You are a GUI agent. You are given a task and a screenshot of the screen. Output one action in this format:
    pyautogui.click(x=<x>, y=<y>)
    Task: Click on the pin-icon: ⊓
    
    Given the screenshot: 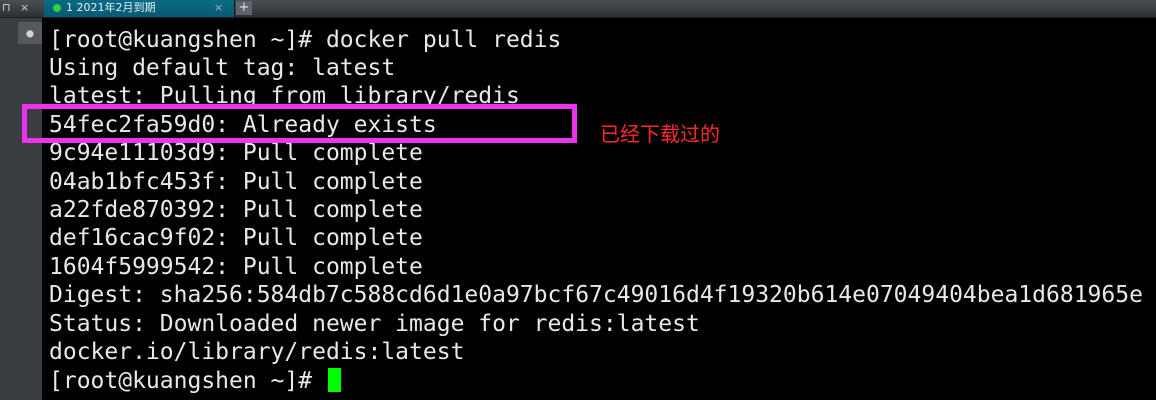 What is the action you would take?
    pyautogui.click(x=6, y=8)
    